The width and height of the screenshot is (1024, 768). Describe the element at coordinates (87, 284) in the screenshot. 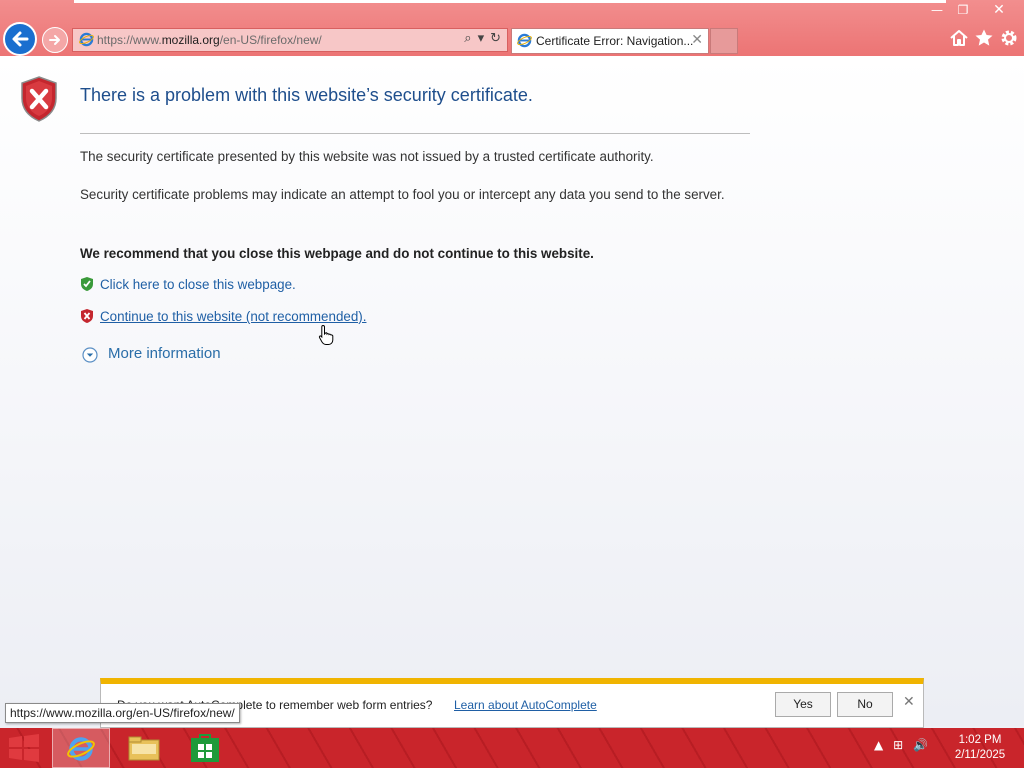

I see `shield-ok-icon` at that location.